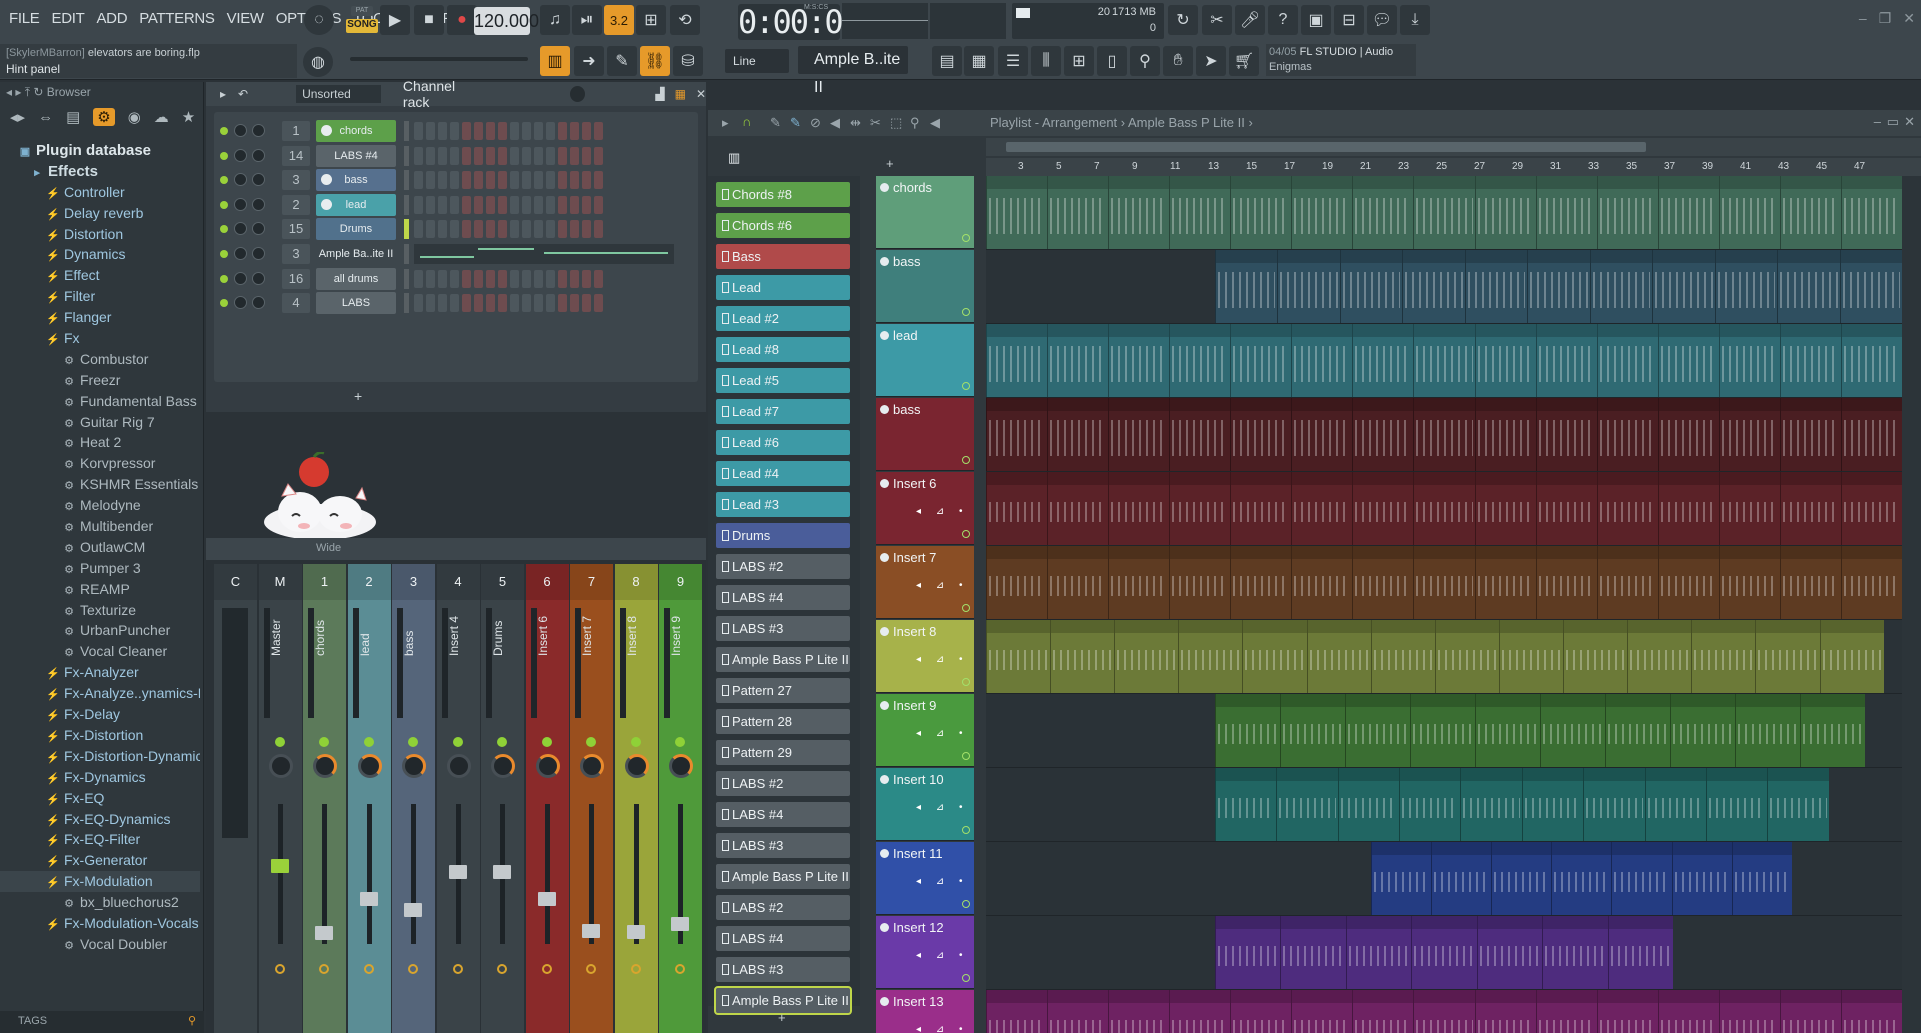 This screenshot has height=1033, width=1921. I want to click on channel-row: 2 lead, so click(456, 205).